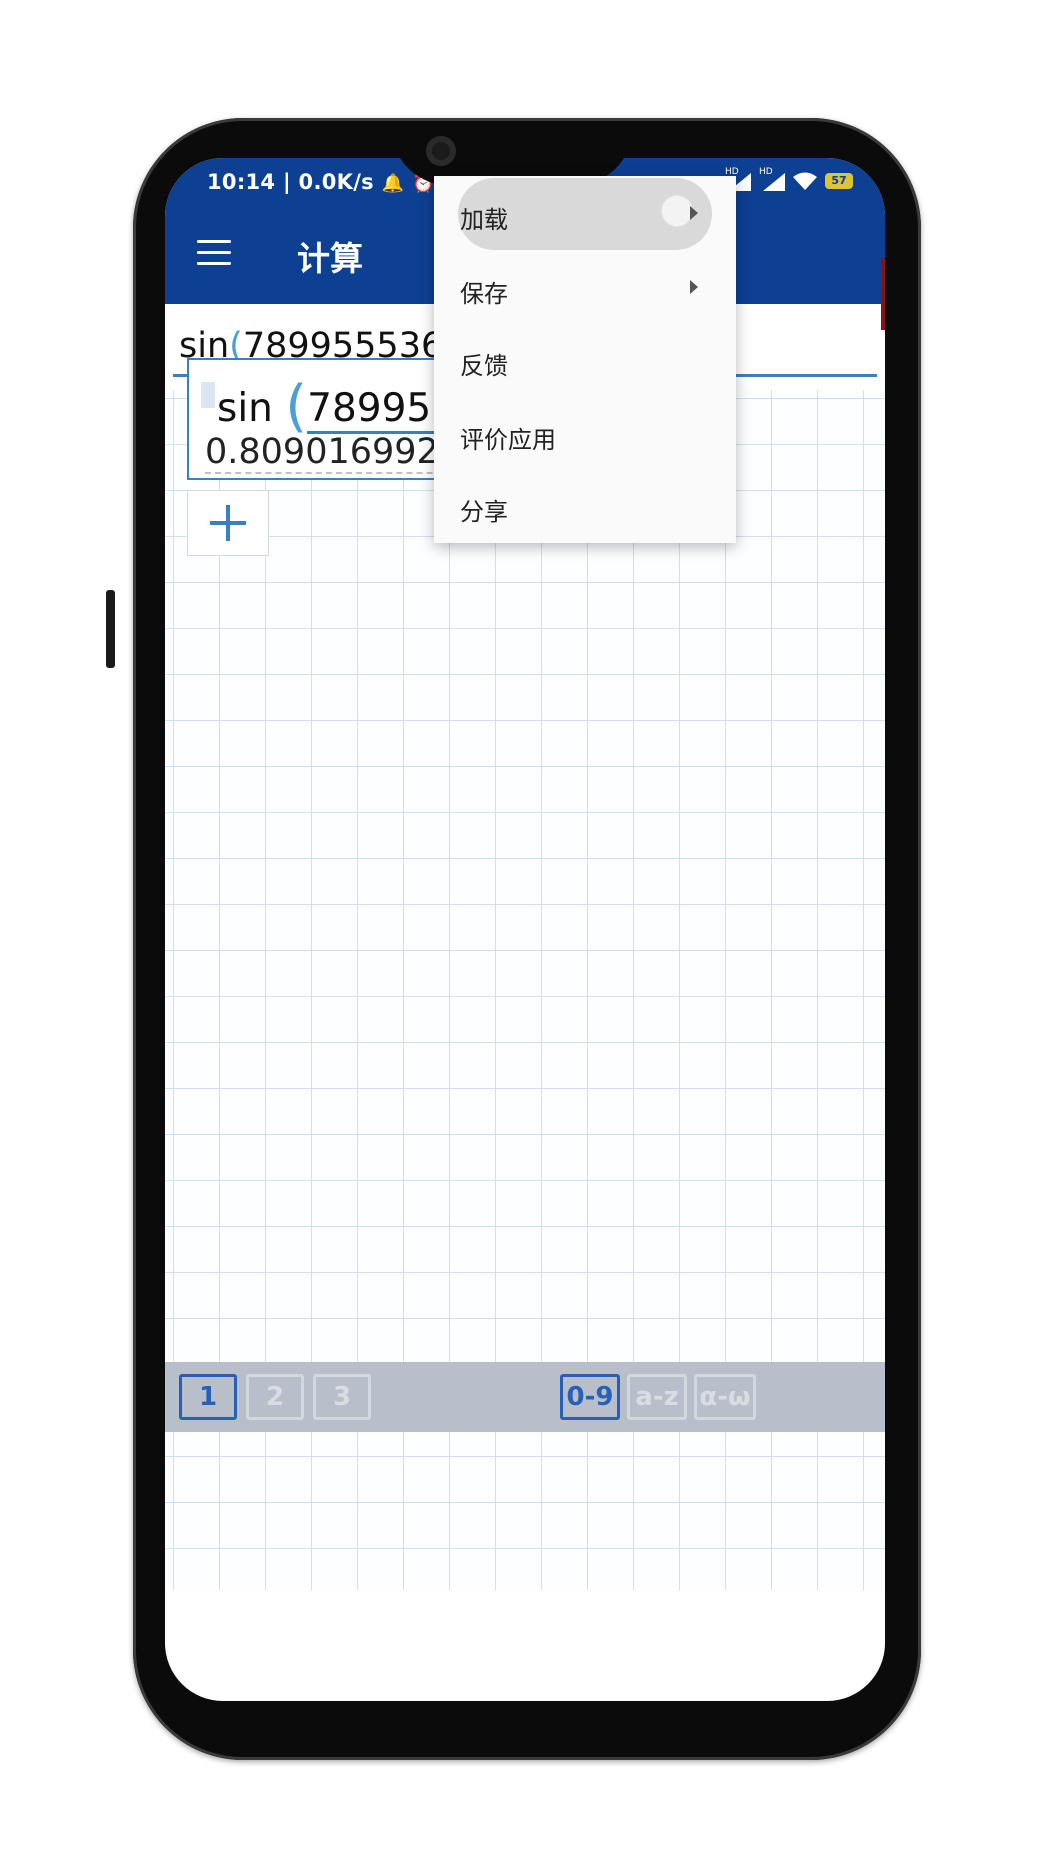 This screenshot has width=1053, height=1872. I want to click on page-3-button: 3, so click(342, 1397).